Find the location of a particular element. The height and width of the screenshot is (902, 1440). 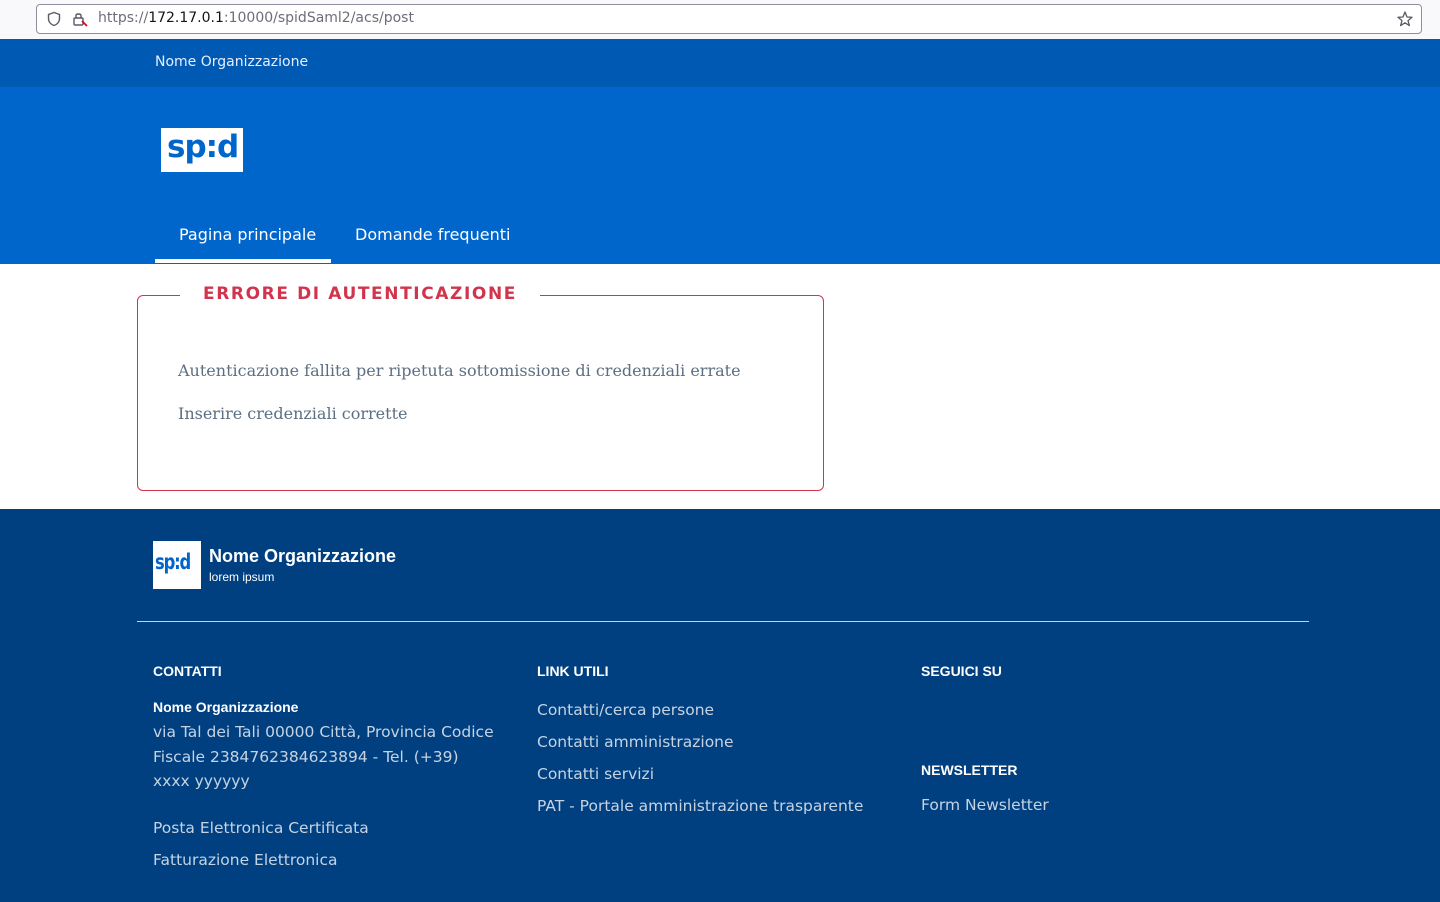

footer-spid-logo: sp:d is located at coordinates (177, 565).